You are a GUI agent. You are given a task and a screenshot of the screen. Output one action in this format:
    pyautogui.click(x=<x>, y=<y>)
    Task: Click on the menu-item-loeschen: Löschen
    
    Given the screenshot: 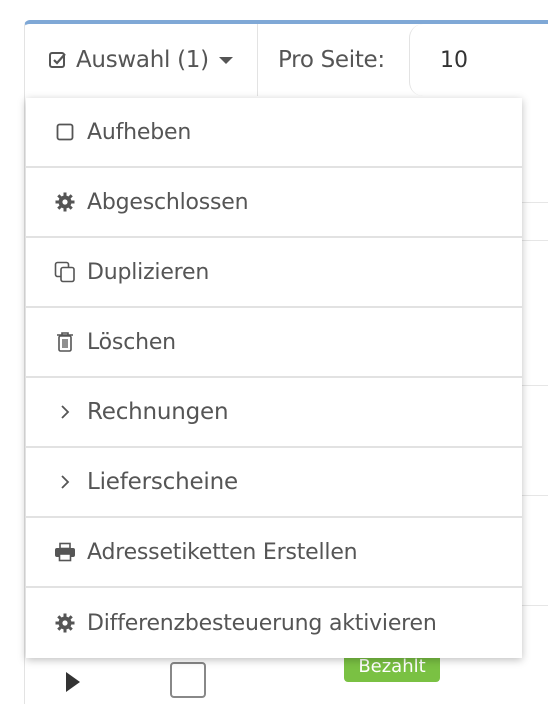 What is the action you would take?
    pyautogui.click(x=274, y=343)
    